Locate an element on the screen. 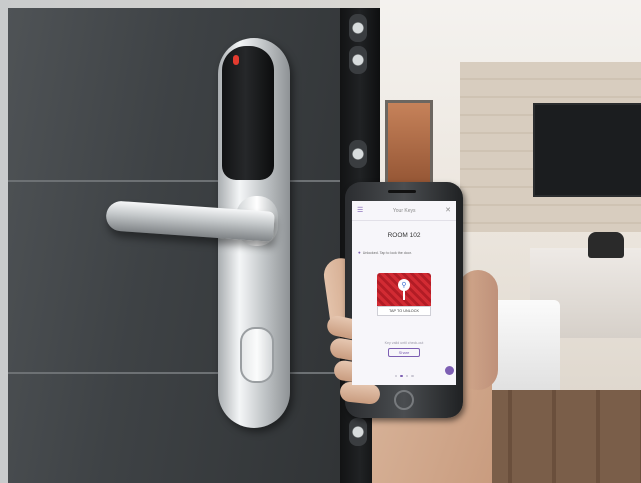 The width and height of the screenshot is (641, 483). status-row: ● Unlocked. Tap to lock the door. is located at coordinates (404, 253).